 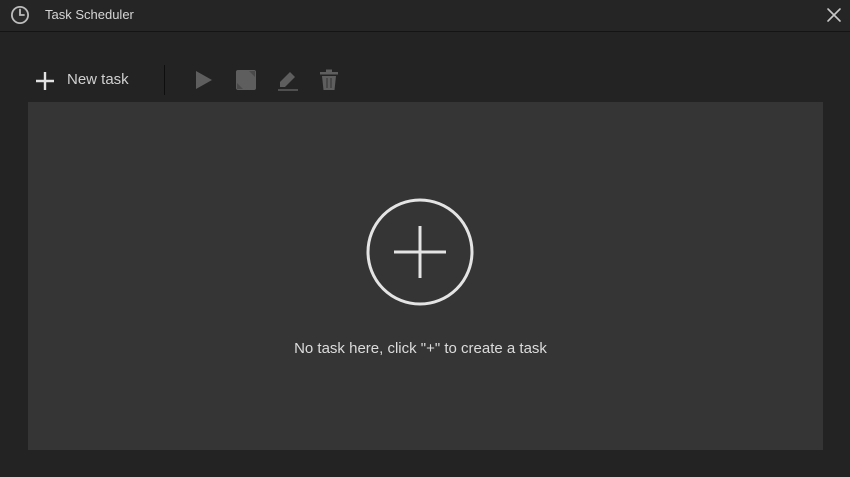 I want to click on stop-icon, so click(x=246, y=80).